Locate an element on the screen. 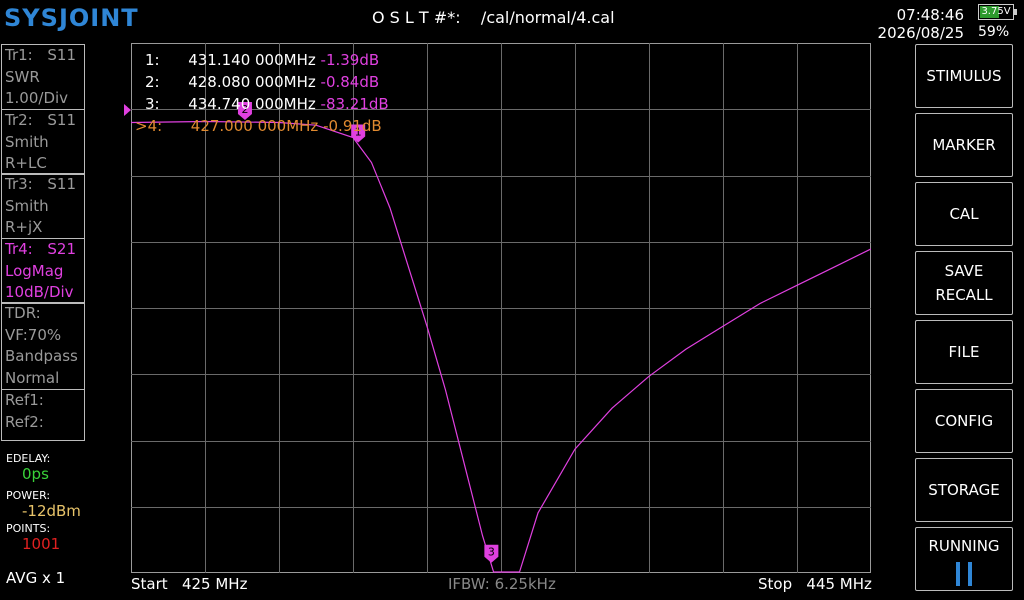 The height and width of the screenshot is (600, 1024). trace-scale: 1.00/Div is located at coordinates (37, 98).